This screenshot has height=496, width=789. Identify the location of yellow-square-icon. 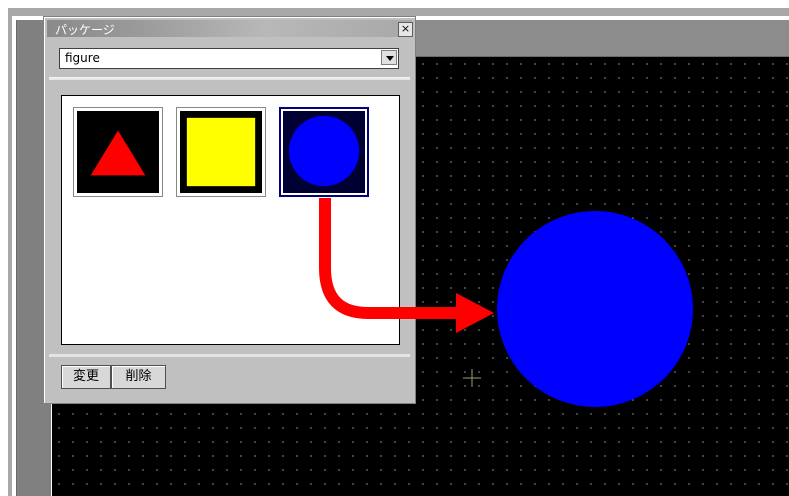
(221, 152).